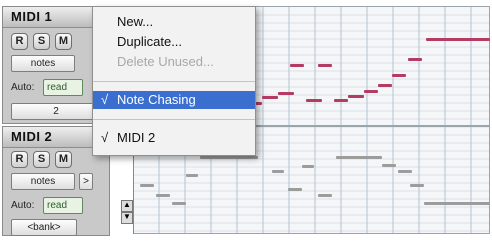 This screenshot has width=492, height=241. I want to click on menu-item-label: Note Chasing, so click(156, 99).